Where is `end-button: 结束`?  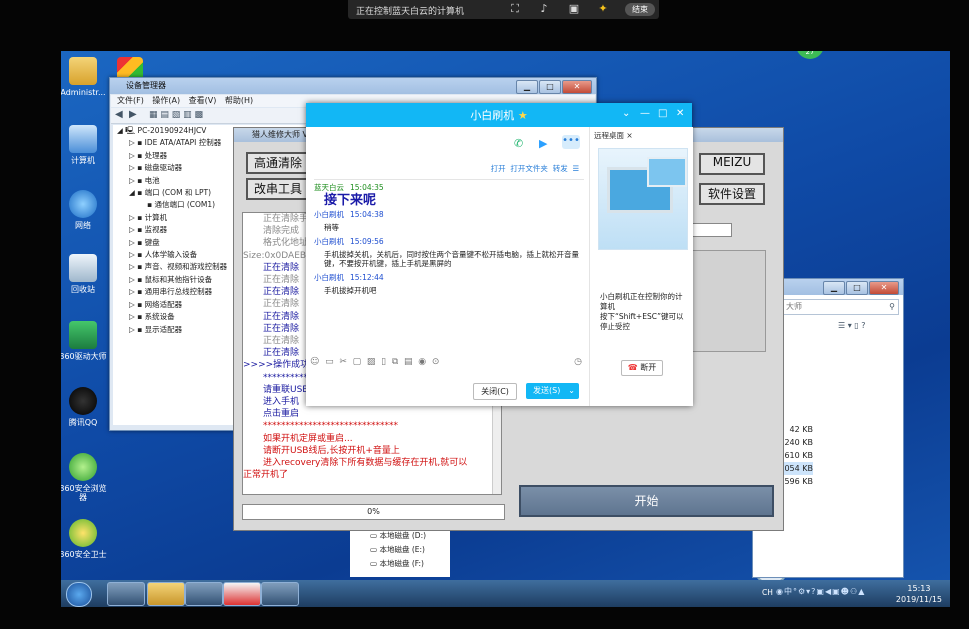 end-button: 结束 is located at coordinates (640, 9).